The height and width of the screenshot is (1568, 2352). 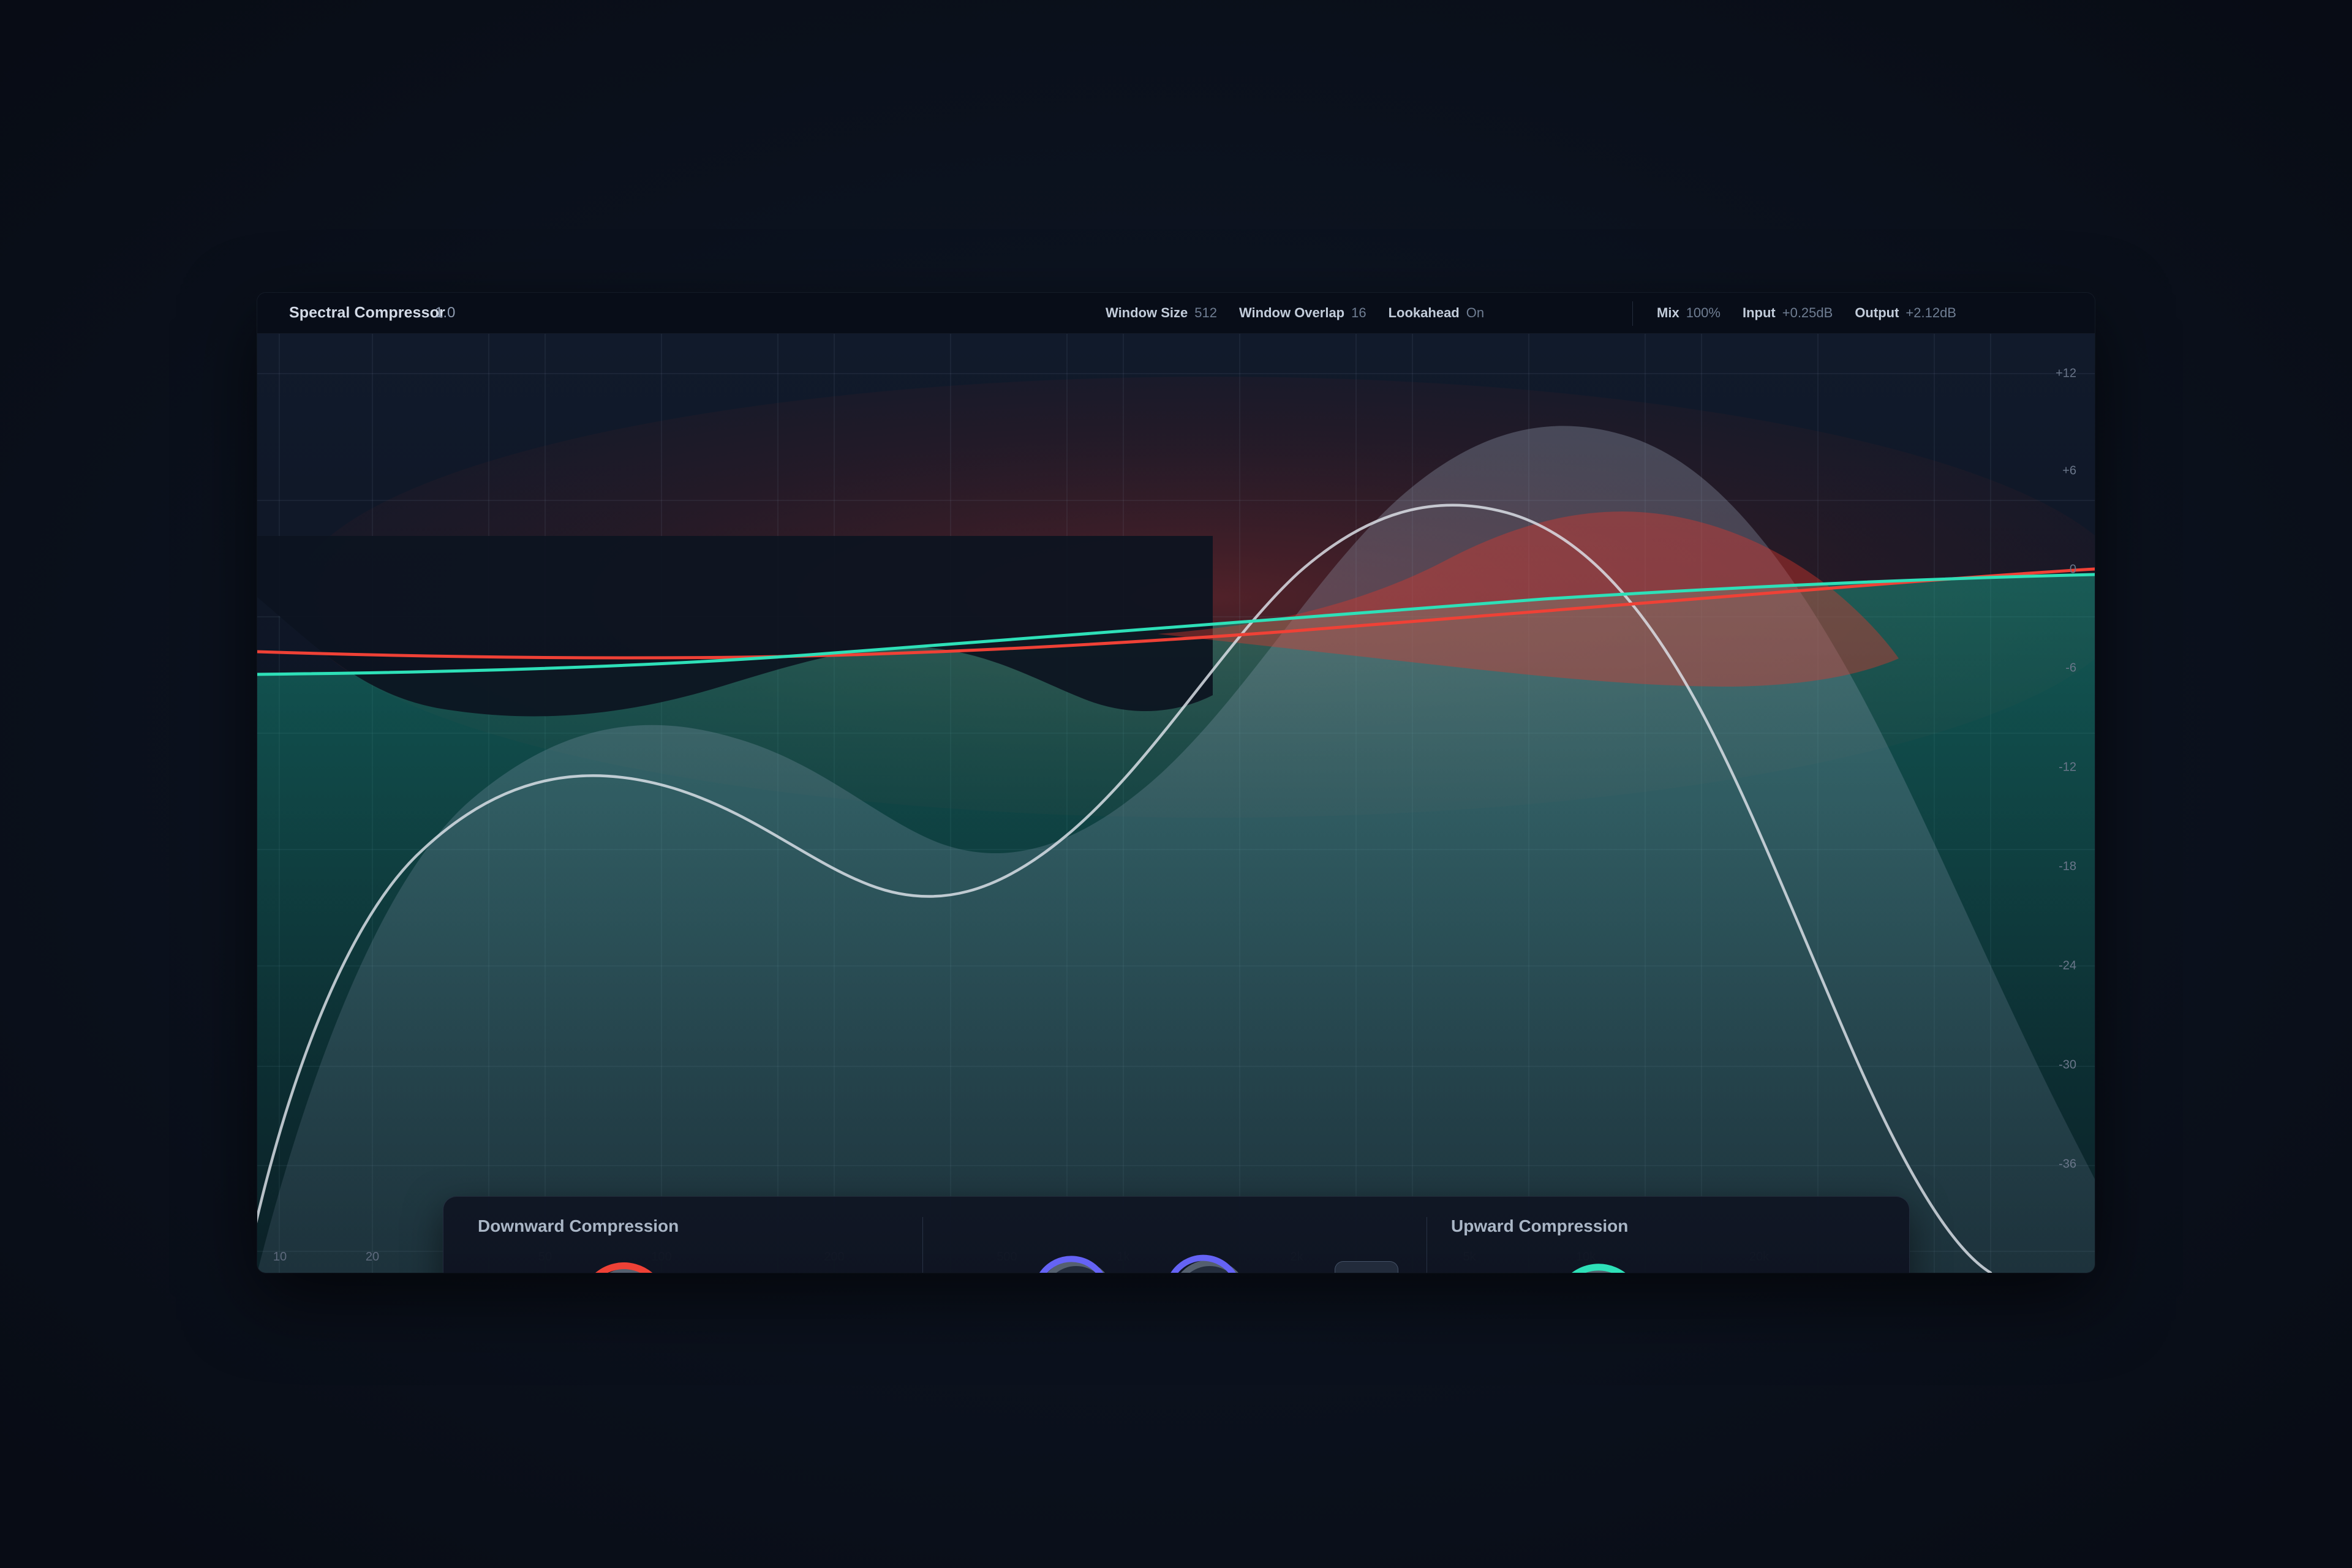 I want to click on header-output: Output +2.12dB, so click(x=1906, y=313).